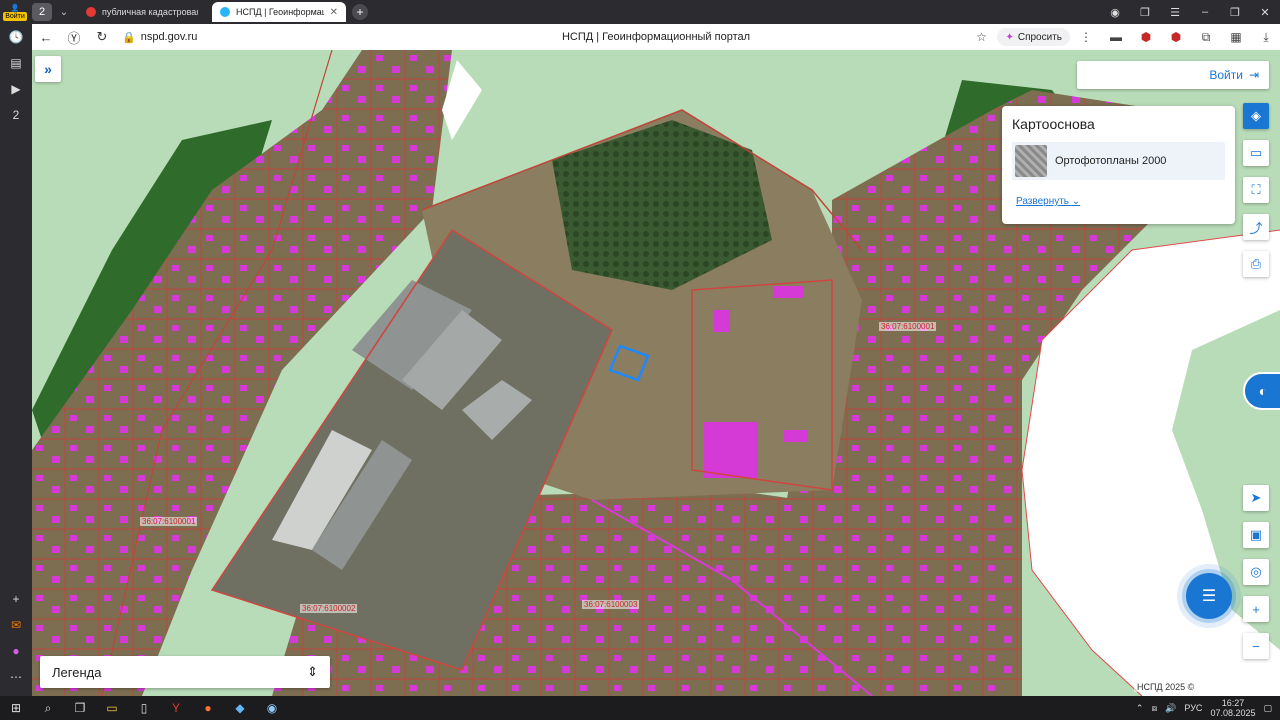 The width and height of the screenshot is (1280, 720). Describe the element at coordinates (150, 12) in the screenshot. I see `tab-title: публичная кадастровая` at that location.